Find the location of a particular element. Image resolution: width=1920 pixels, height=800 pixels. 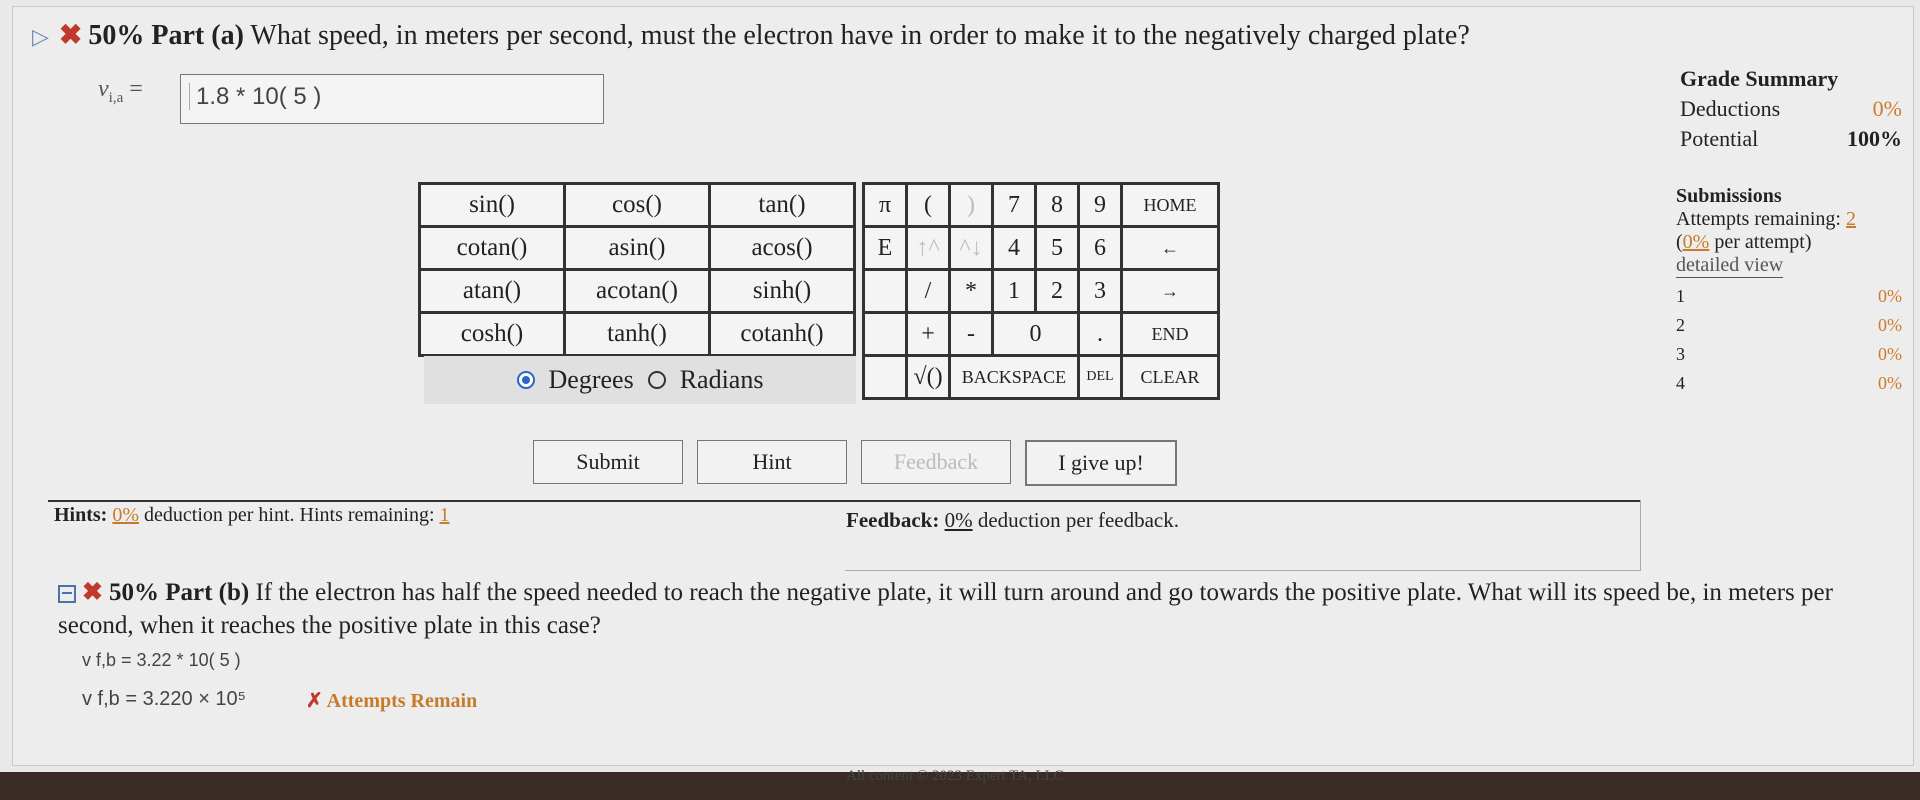

func-key: sin() is located at coordinates (492, 205).